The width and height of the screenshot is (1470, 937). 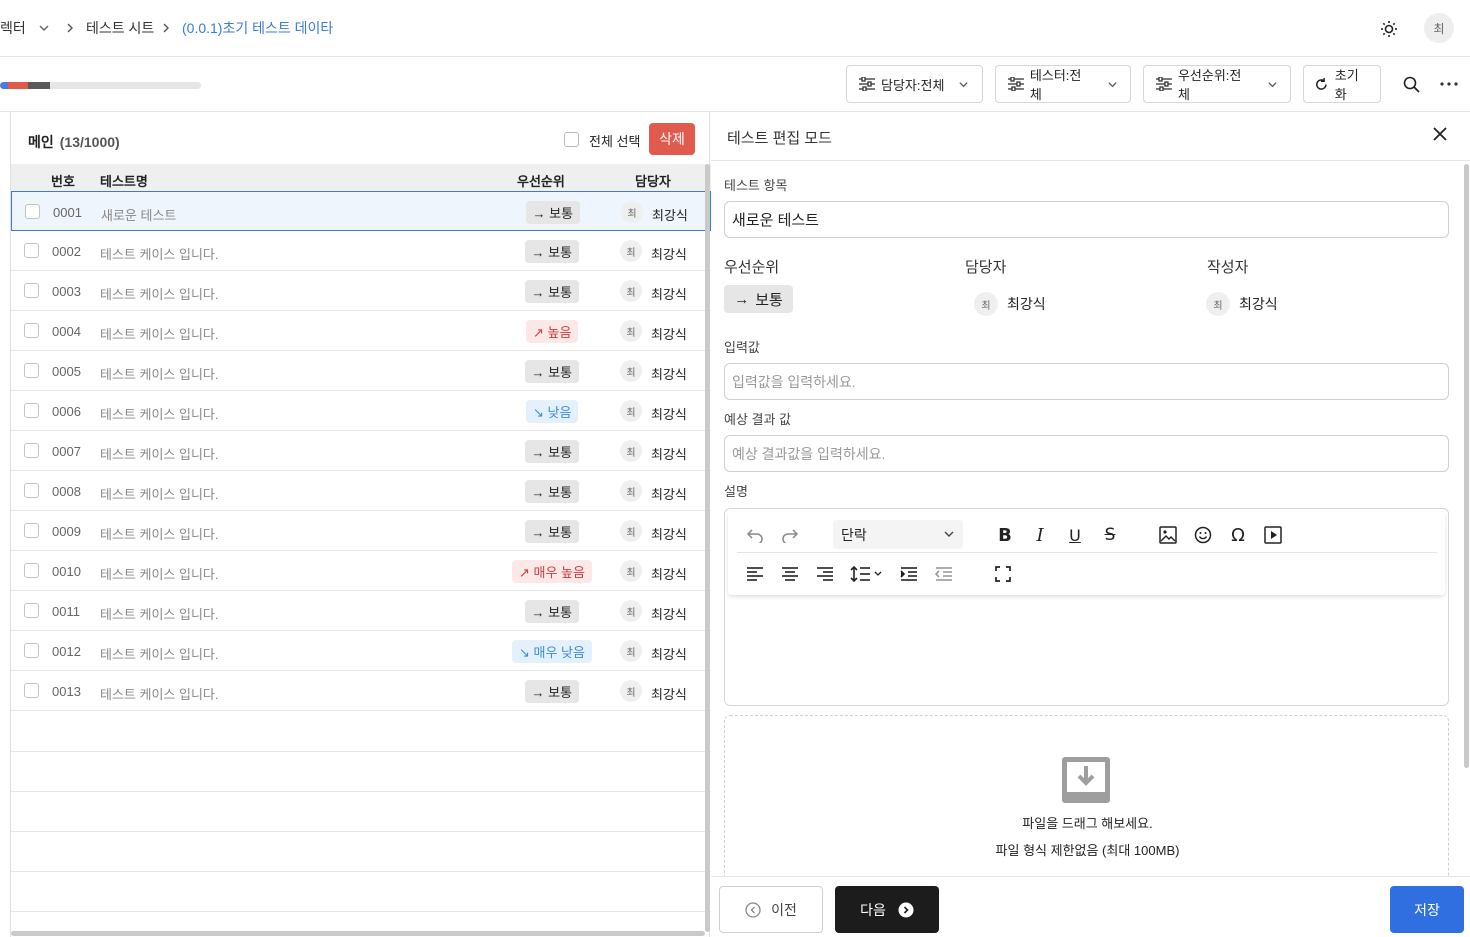 What do you see at coordinates (361, 571) in the screenshot?
I see `table-row: 0010 테스트 케이스 입니다. ↗ 매우 높음 최 최강식` at bounding box center [361, 571].